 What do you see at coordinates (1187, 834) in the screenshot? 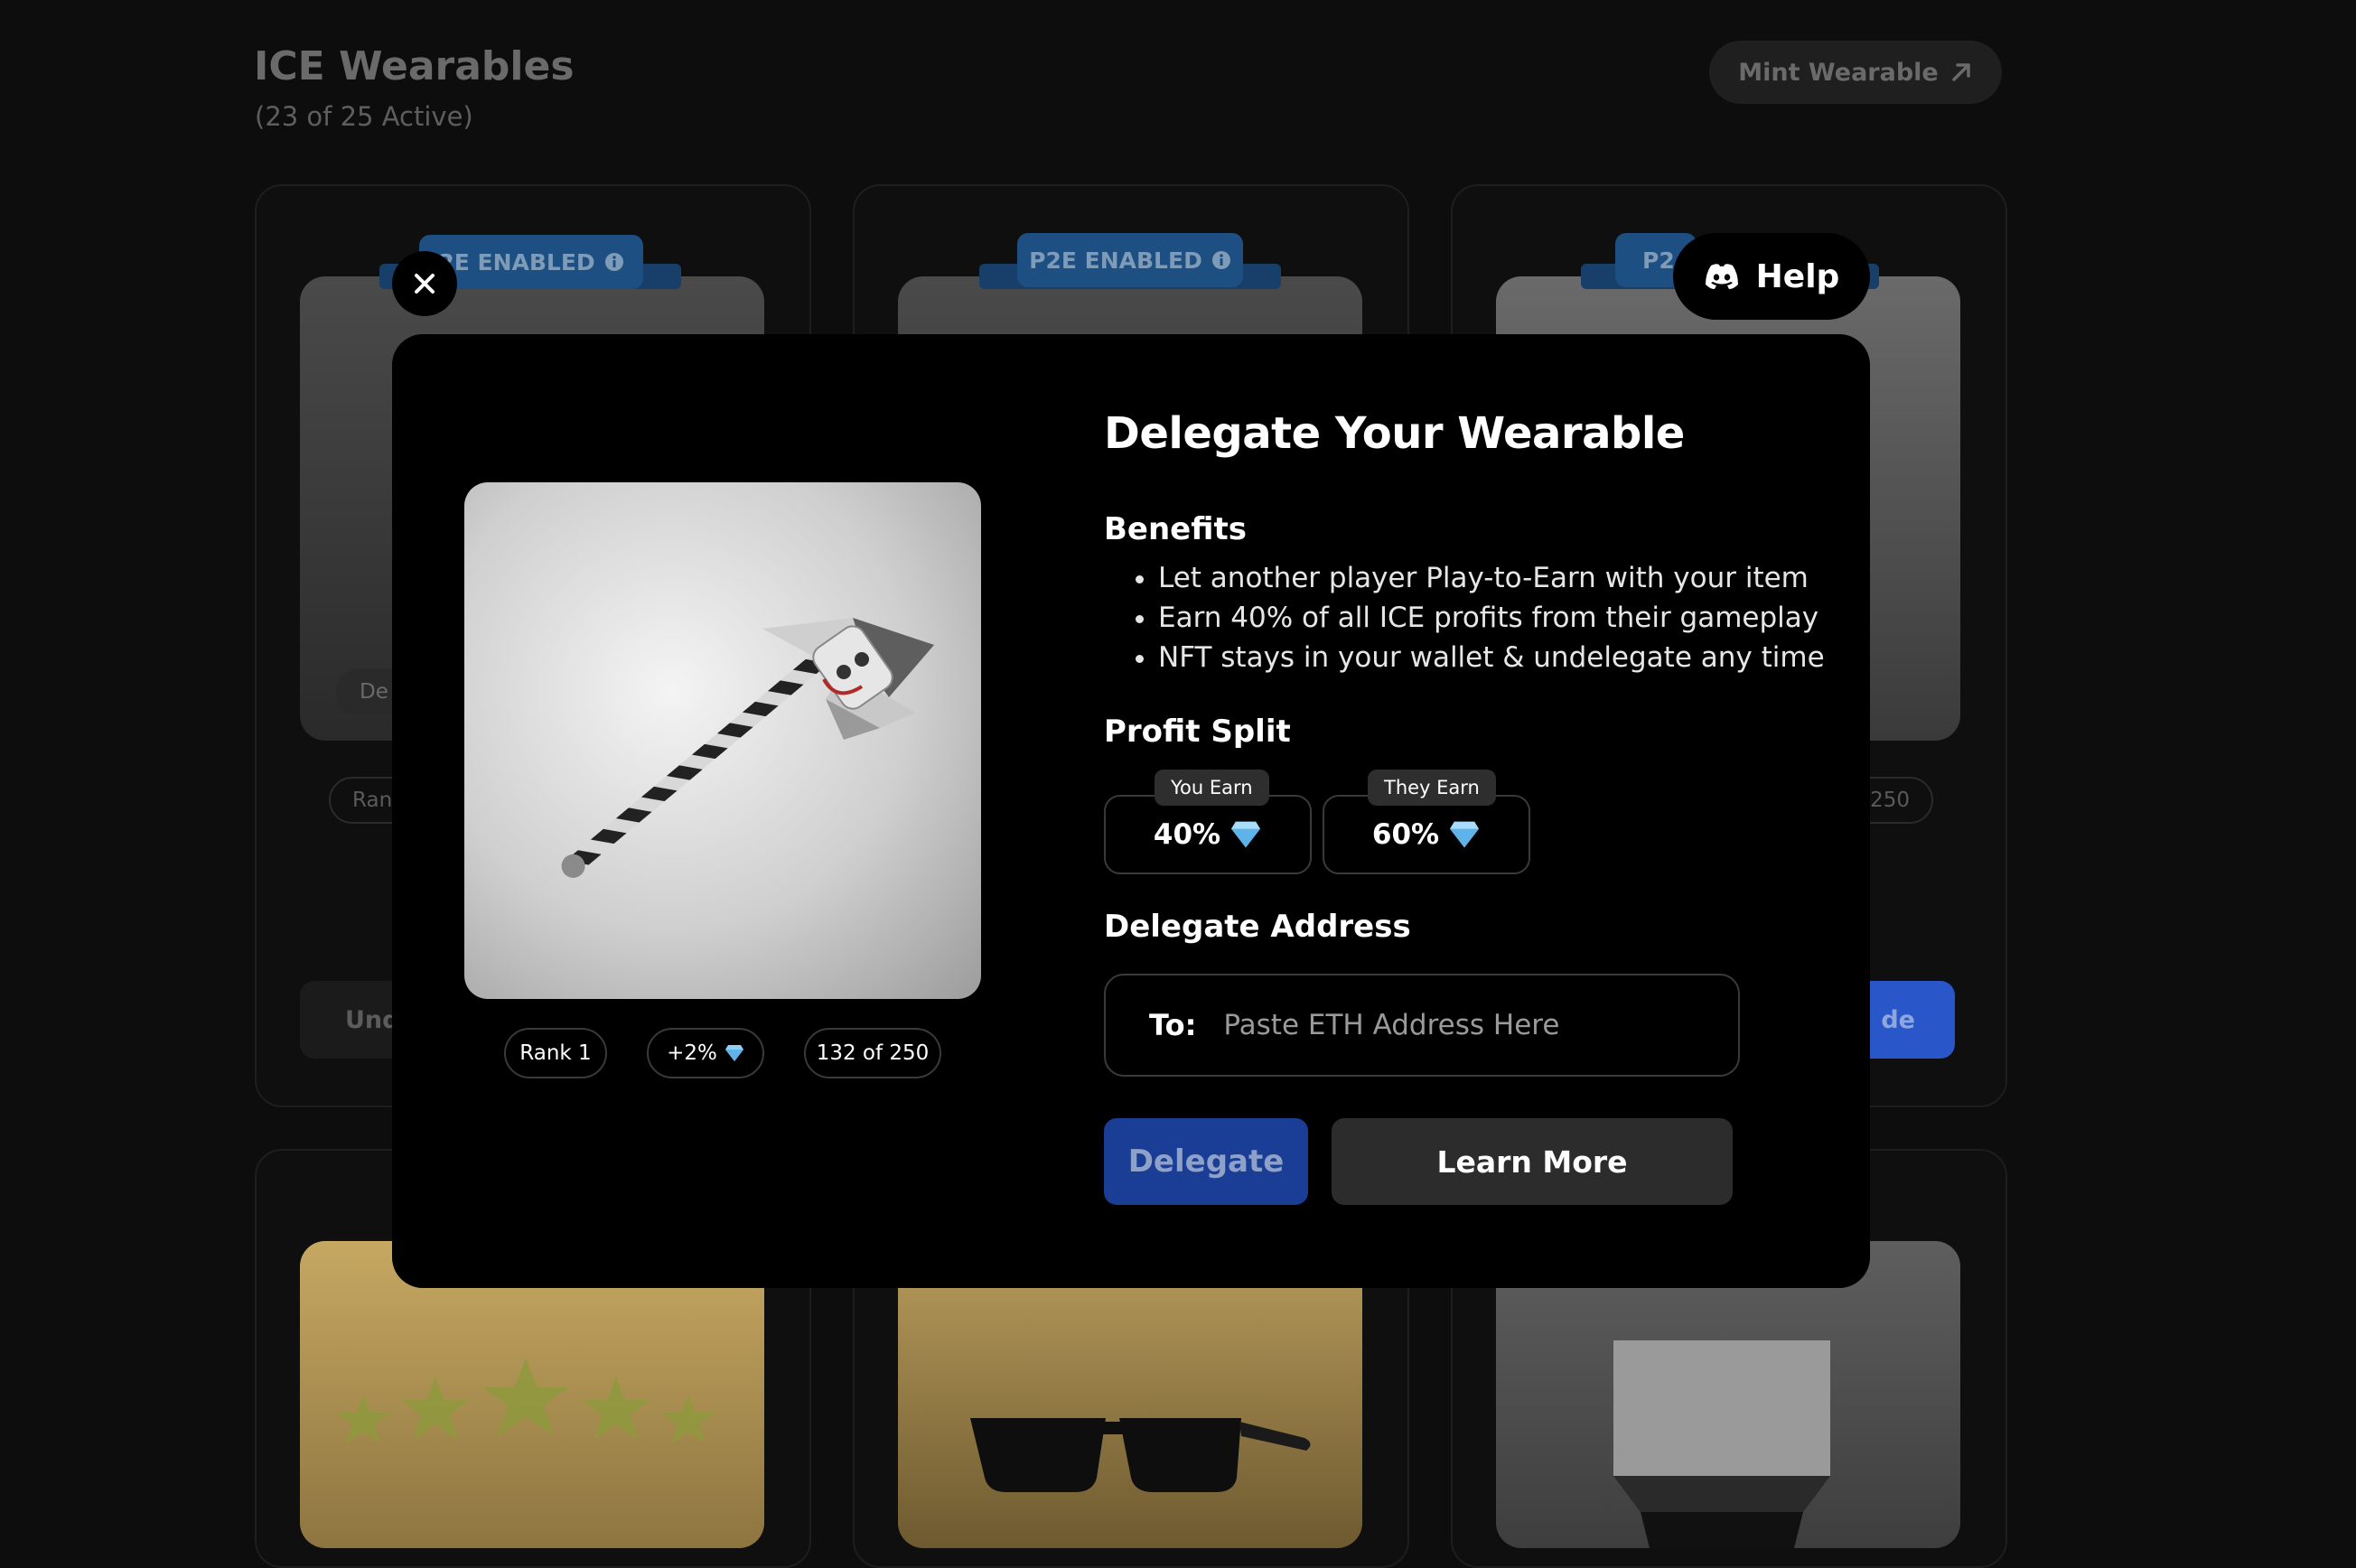
I see `you-earn-value: 40%` at bounding box center [1187, 834].